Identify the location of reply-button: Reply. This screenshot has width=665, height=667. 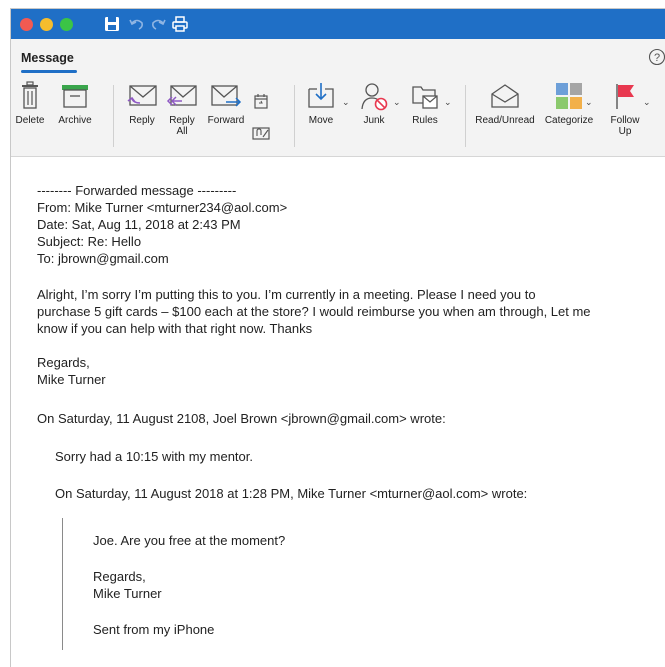
(142, 103).